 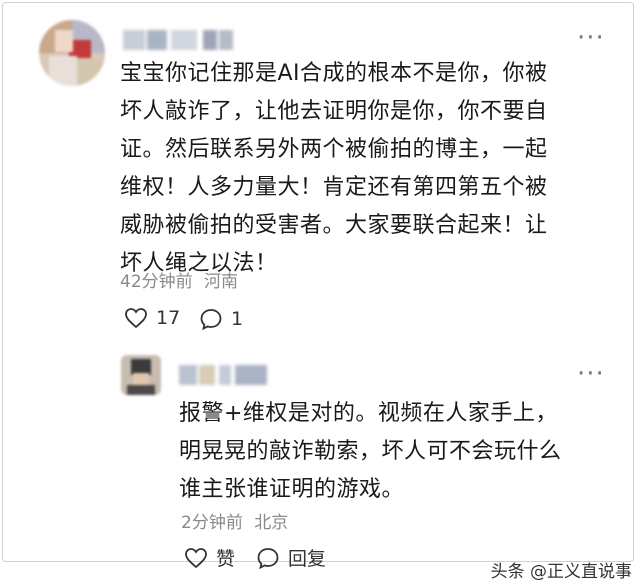 I want to click on reply-time: 2分钟前, so click(x=212, y=523).